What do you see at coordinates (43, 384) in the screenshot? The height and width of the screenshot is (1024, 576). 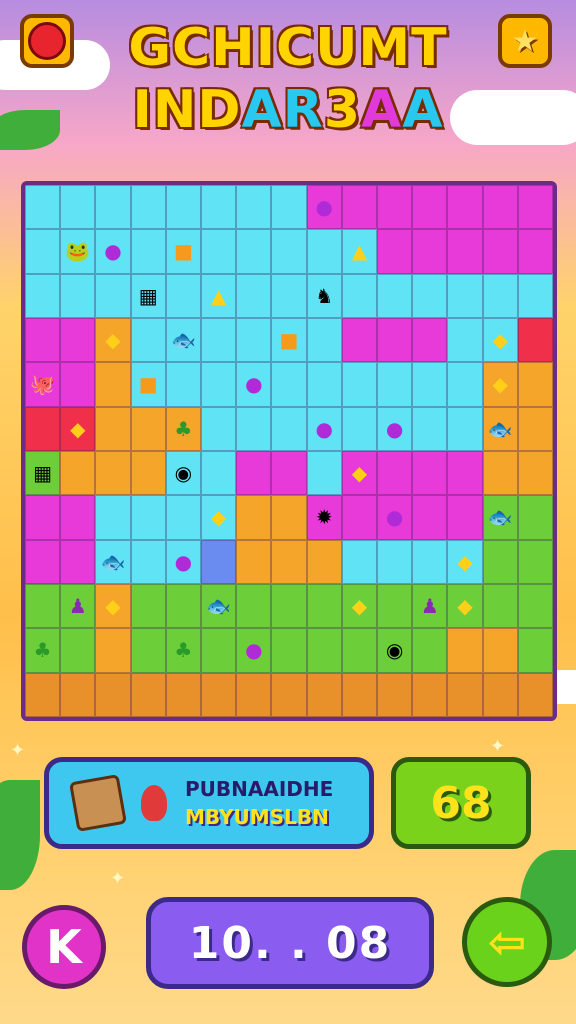 I see `board-tile: 🐙` at bounding box center [43, 384].